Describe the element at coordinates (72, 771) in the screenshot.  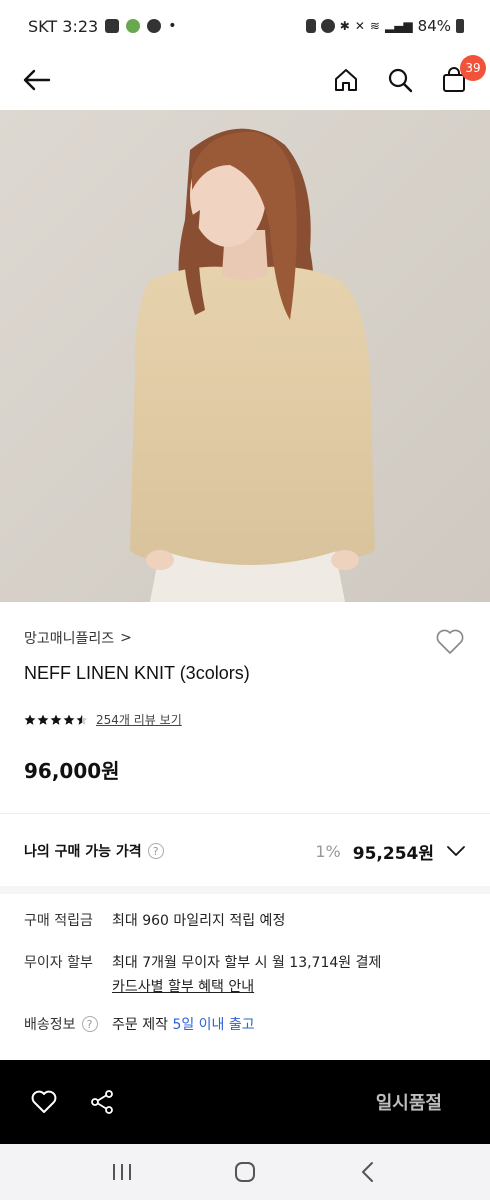
I see `product-price: 96,000원` at that location.